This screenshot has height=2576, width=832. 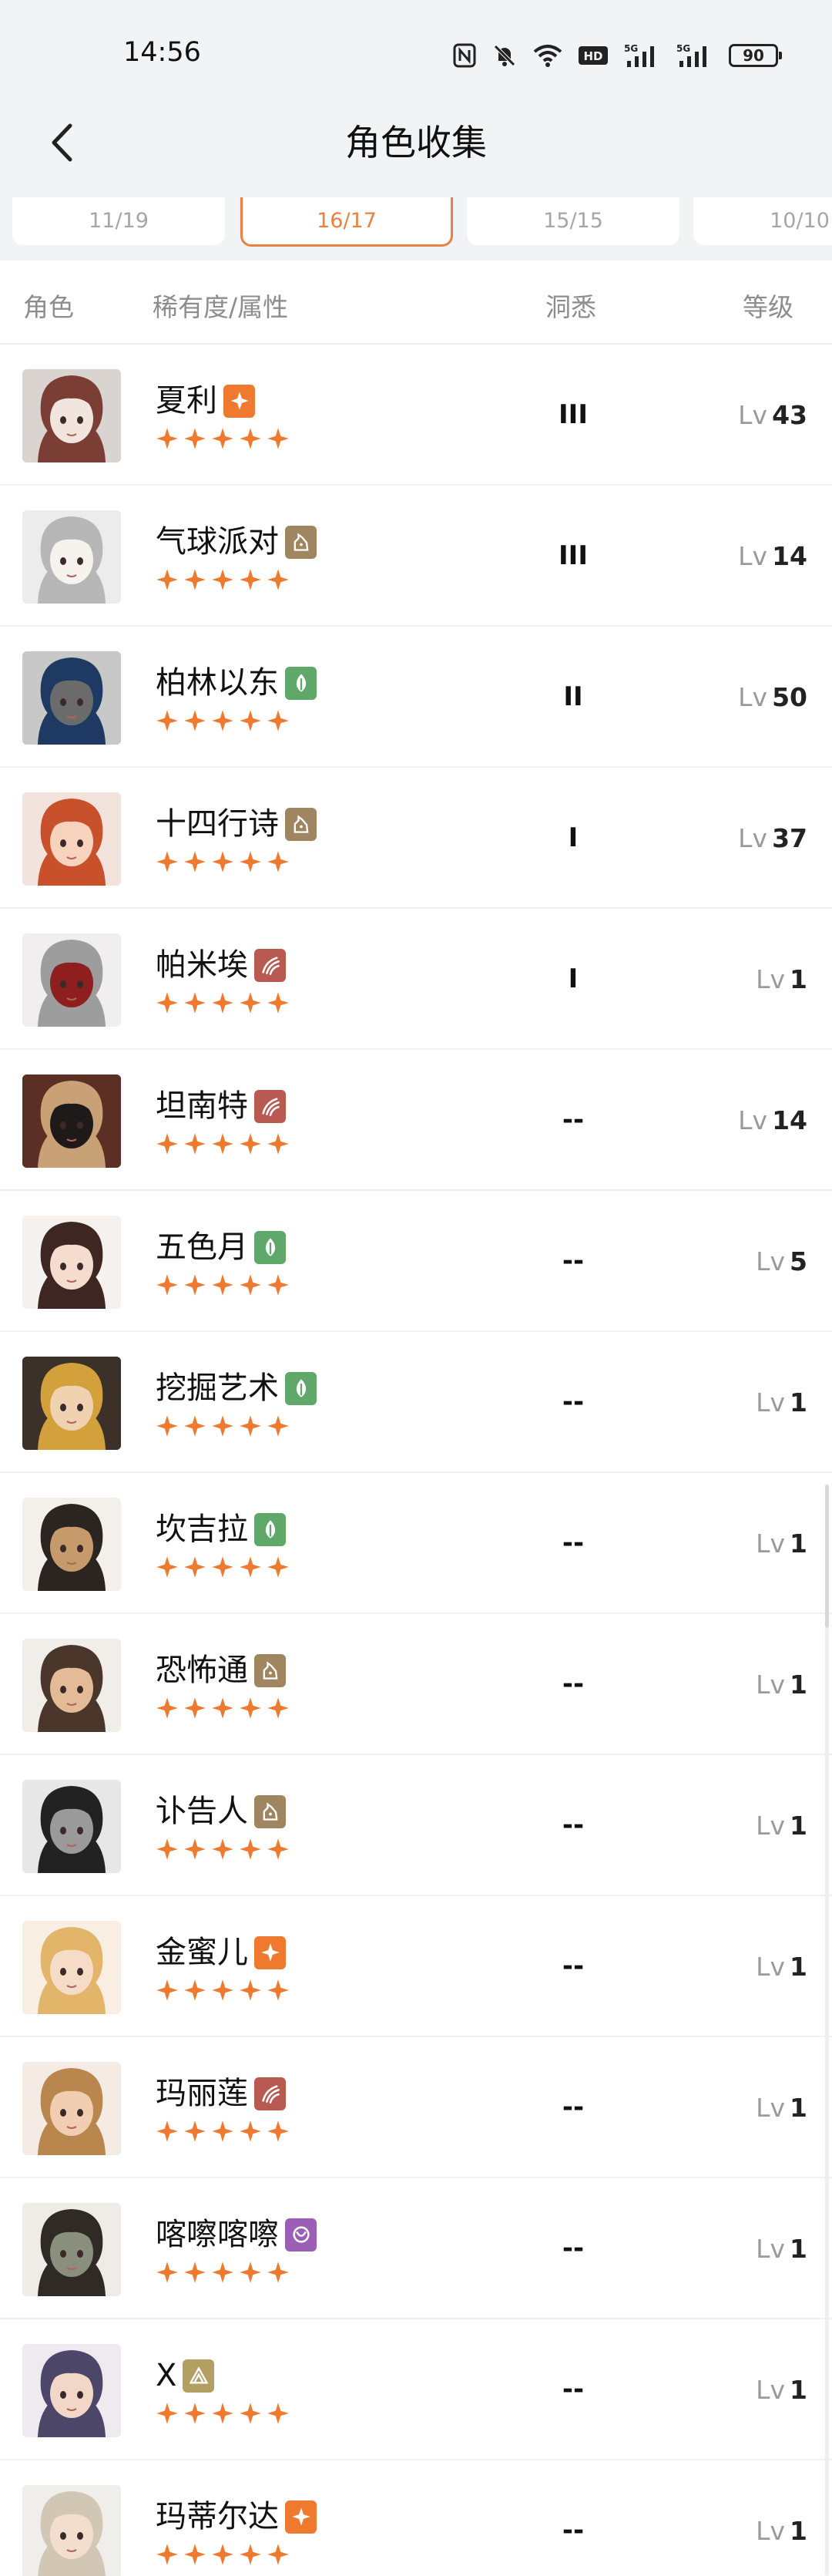 I want to click on name-block: 挖掘艺术, so click(x=236, y=1388).